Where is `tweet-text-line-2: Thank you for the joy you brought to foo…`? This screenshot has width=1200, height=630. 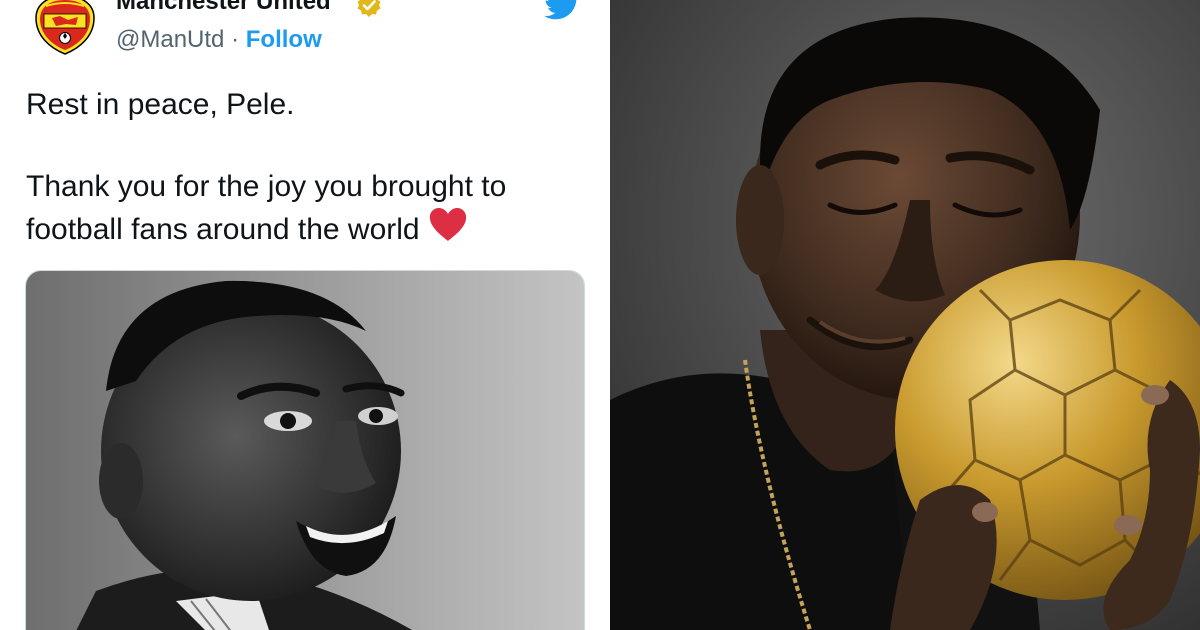
tweet-text-line-2: Thank you for the joy you brought to foo… is located at coordinates (306, 208).